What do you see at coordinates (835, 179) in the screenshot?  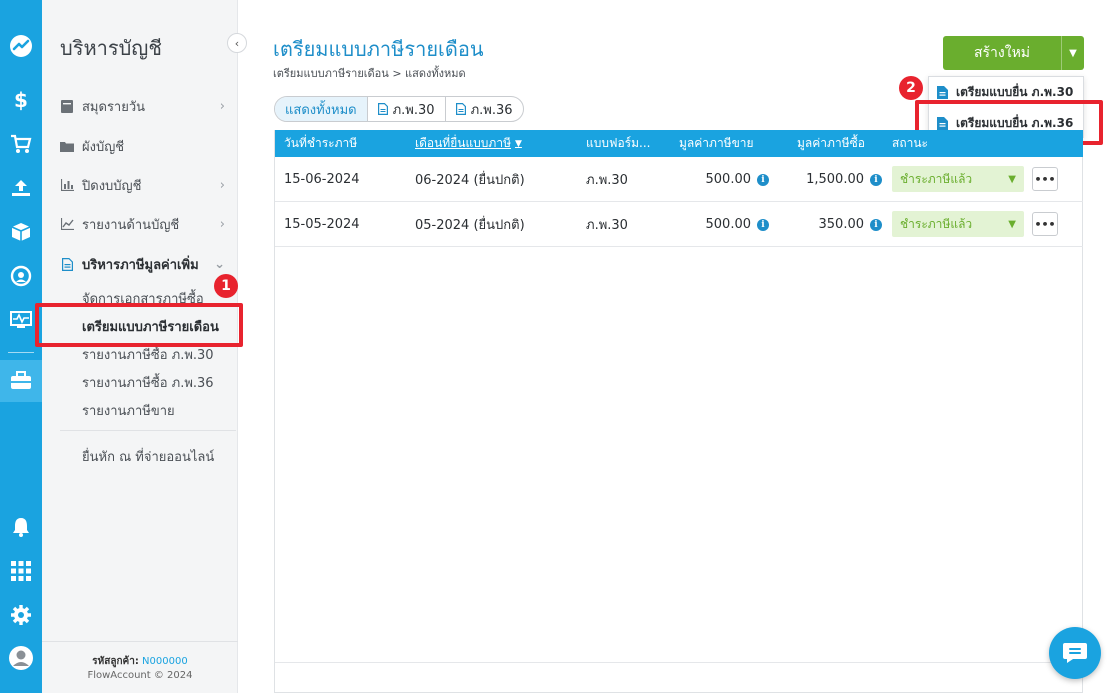 I see `purchase-vat-value: 1,500.00` at bounding box center [835, 179].